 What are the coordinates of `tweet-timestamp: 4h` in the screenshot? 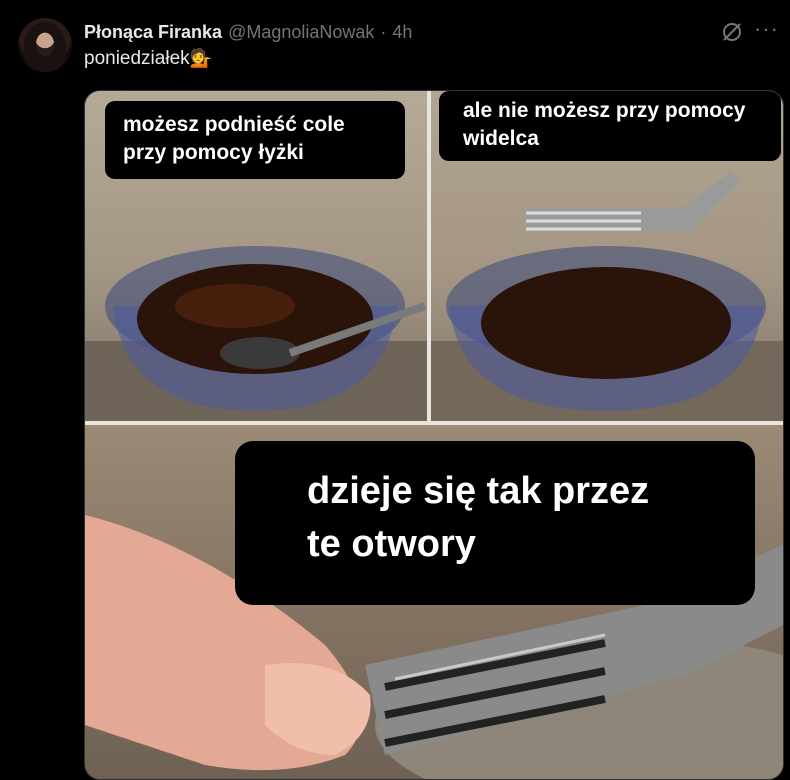 It's located at (402, 32).